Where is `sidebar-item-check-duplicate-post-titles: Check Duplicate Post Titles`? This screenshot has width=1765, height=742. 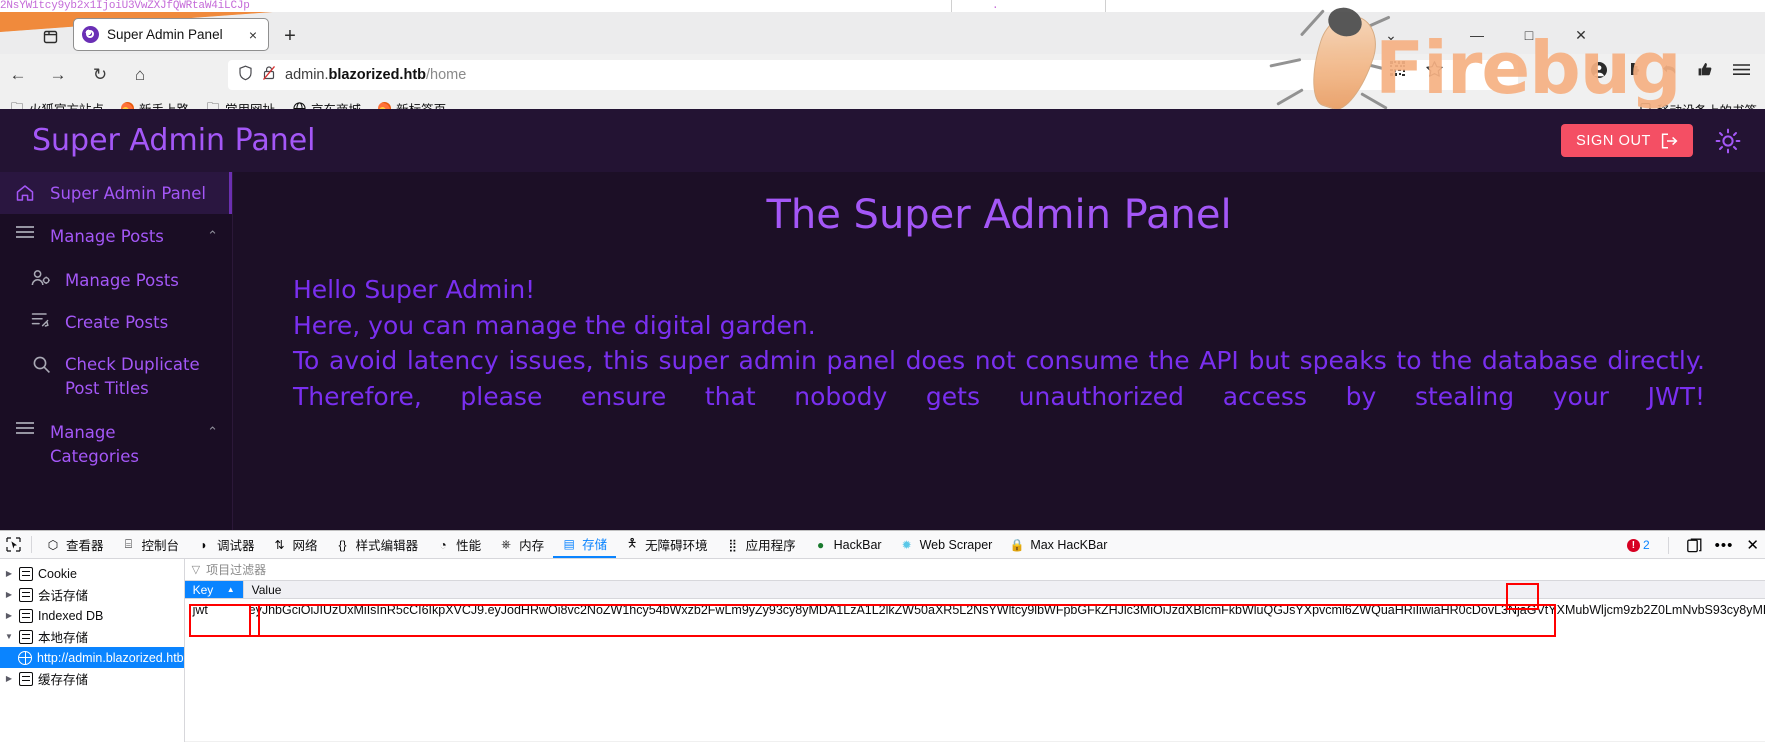 sidebar-item-check-duplicate-post-titles: Check Duplicate Post Titles is located at coordinates (116, 377).